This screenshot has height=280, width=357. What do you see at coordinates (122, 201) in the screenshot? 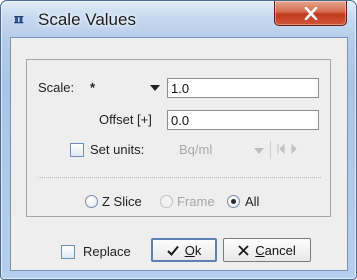
I see `radio-z-slice-label: Z Slice` at bounding box center [122, 201].